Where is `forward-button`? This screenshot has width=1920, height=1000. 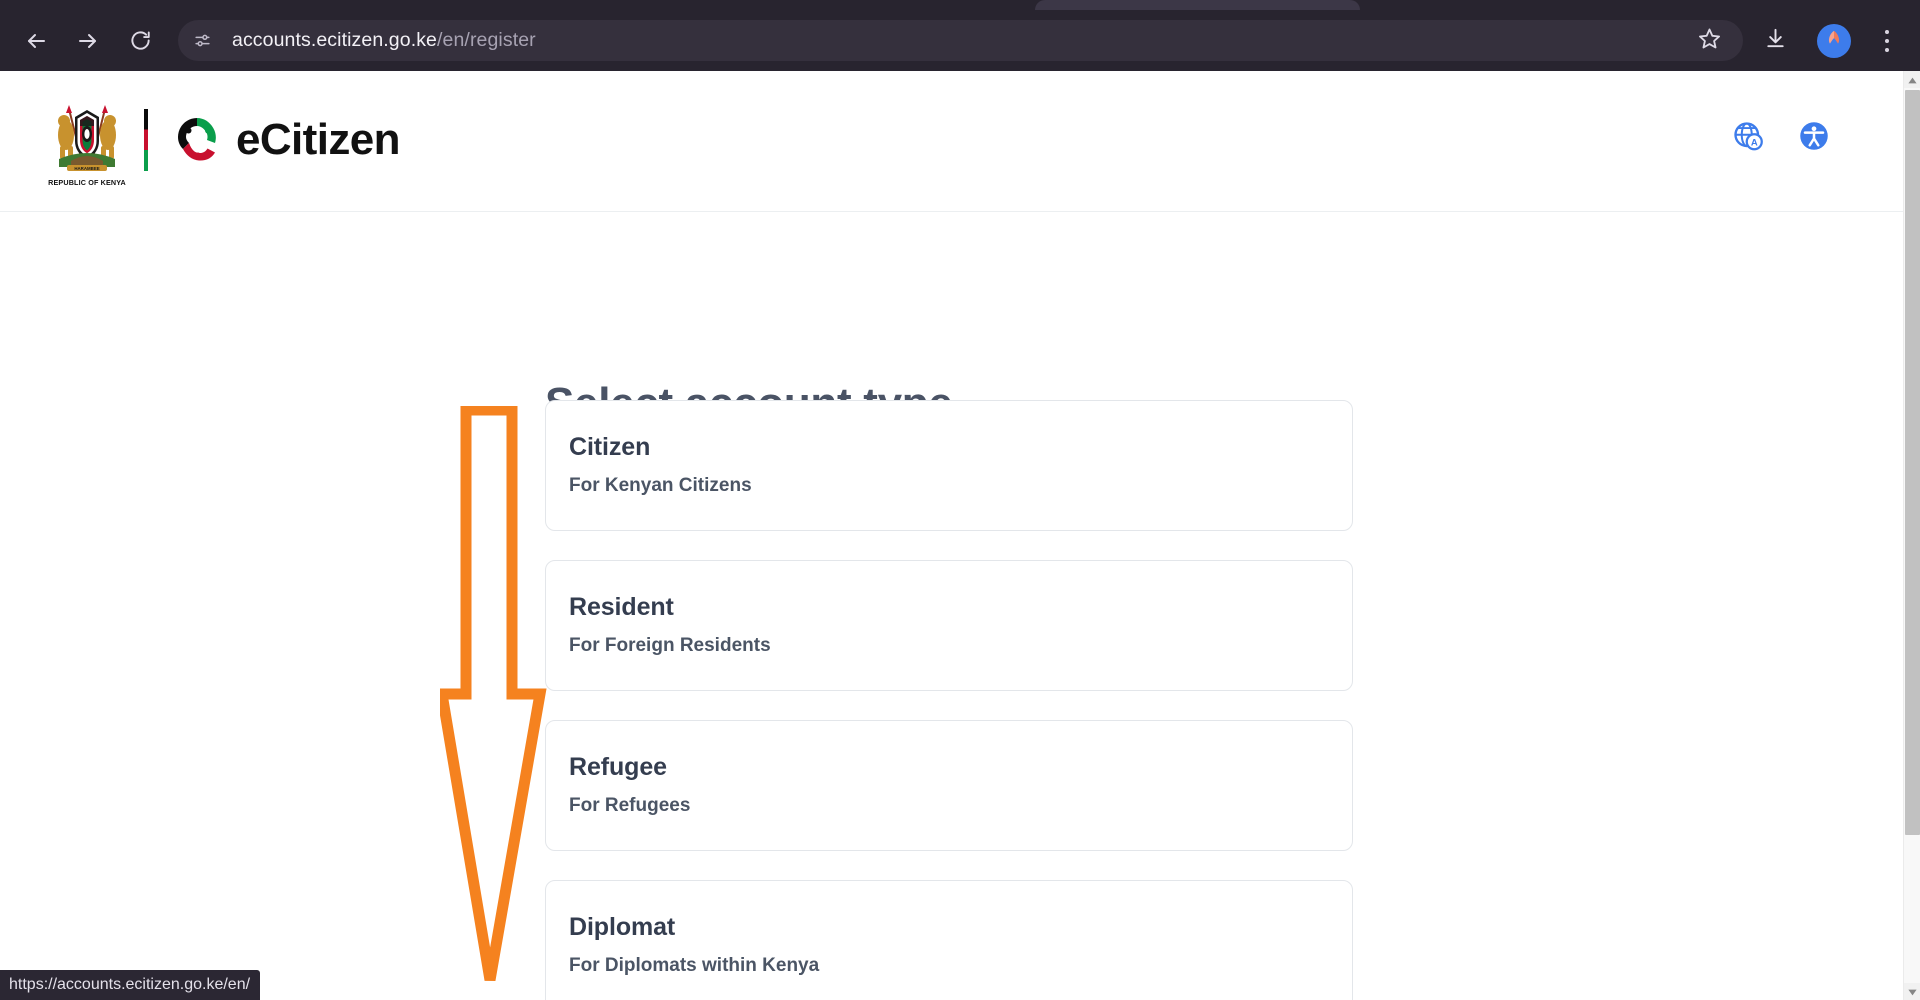 forward-button is located at coordinates (88, 41).